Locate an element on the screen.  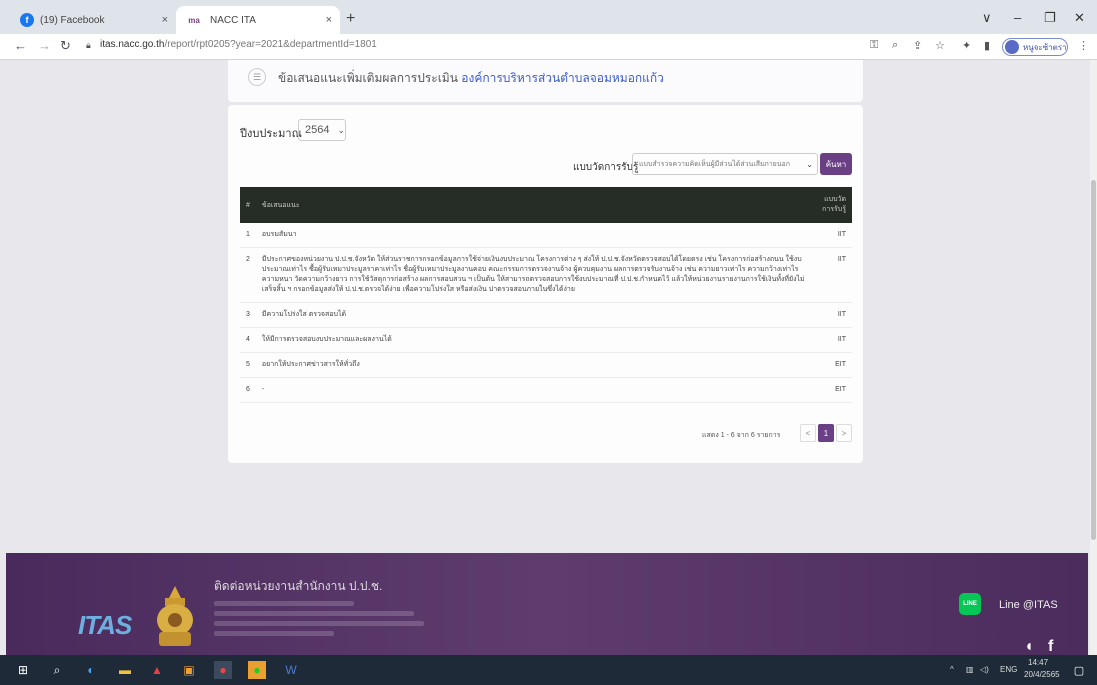
list-icon: ☰ is located at coordinates (257, 77).